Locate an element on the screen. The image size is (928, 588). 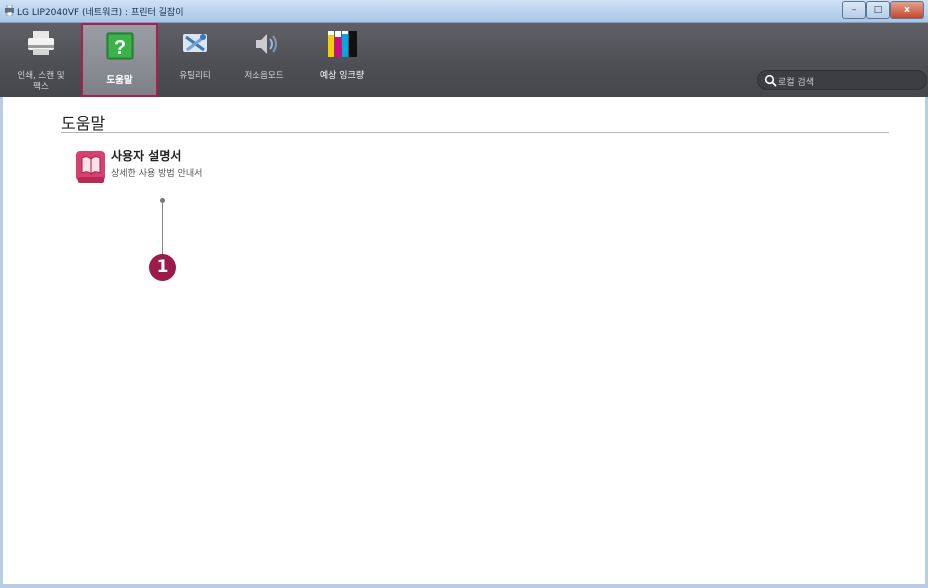
search-icon is located at coordinates (770, 80).